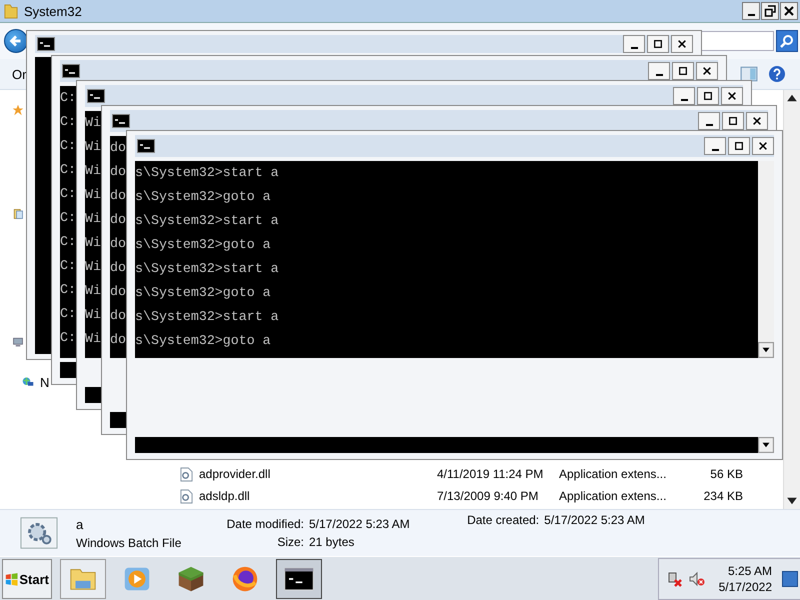 The image size is (800, 600). Describe the element at coordinates (53, 11) in the screenshot. I see `window-title: System32` at that location.